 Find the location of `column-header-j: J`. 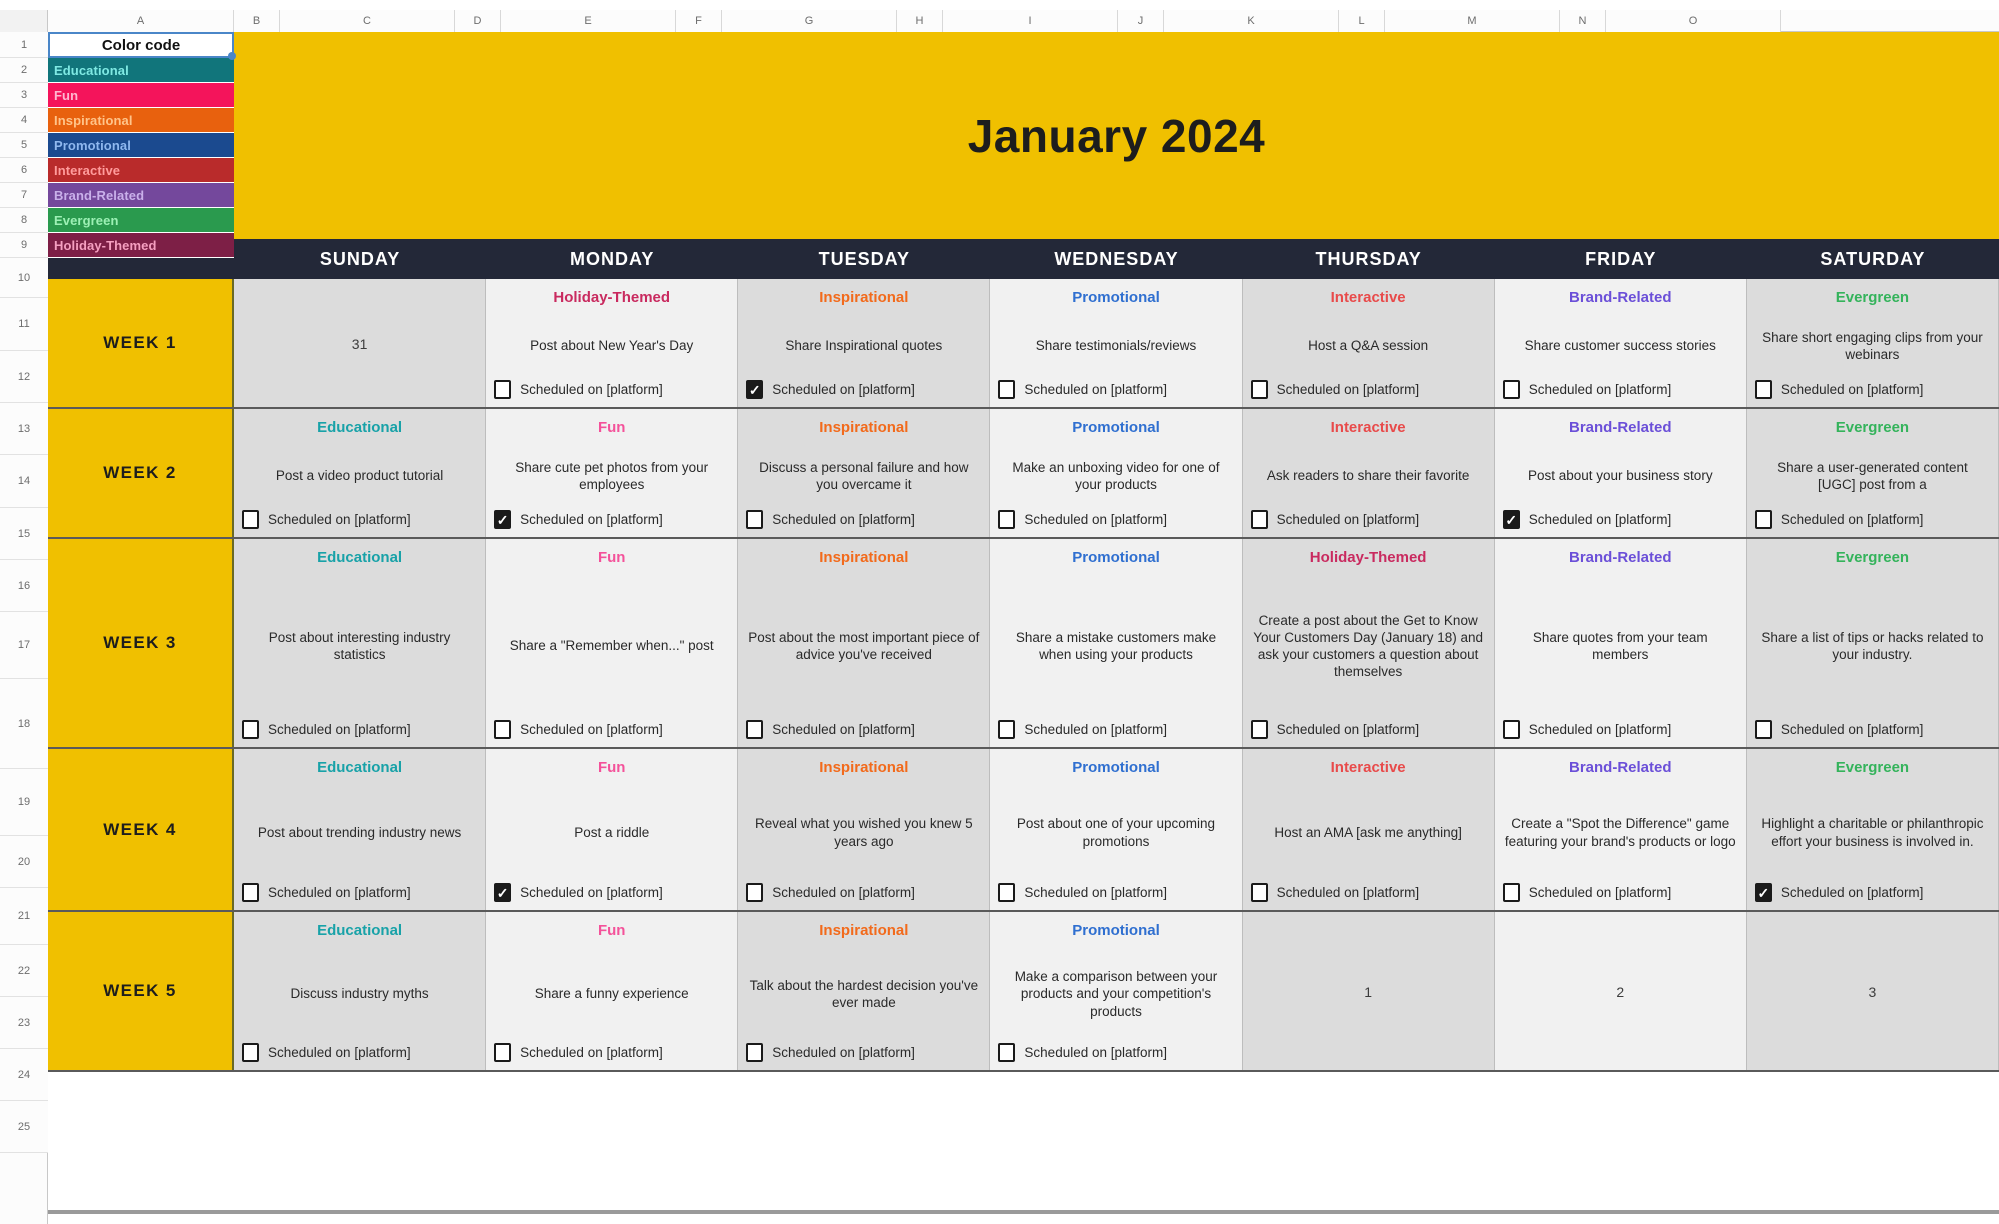

column-header-j: J is located at coordinates (1141, 20).